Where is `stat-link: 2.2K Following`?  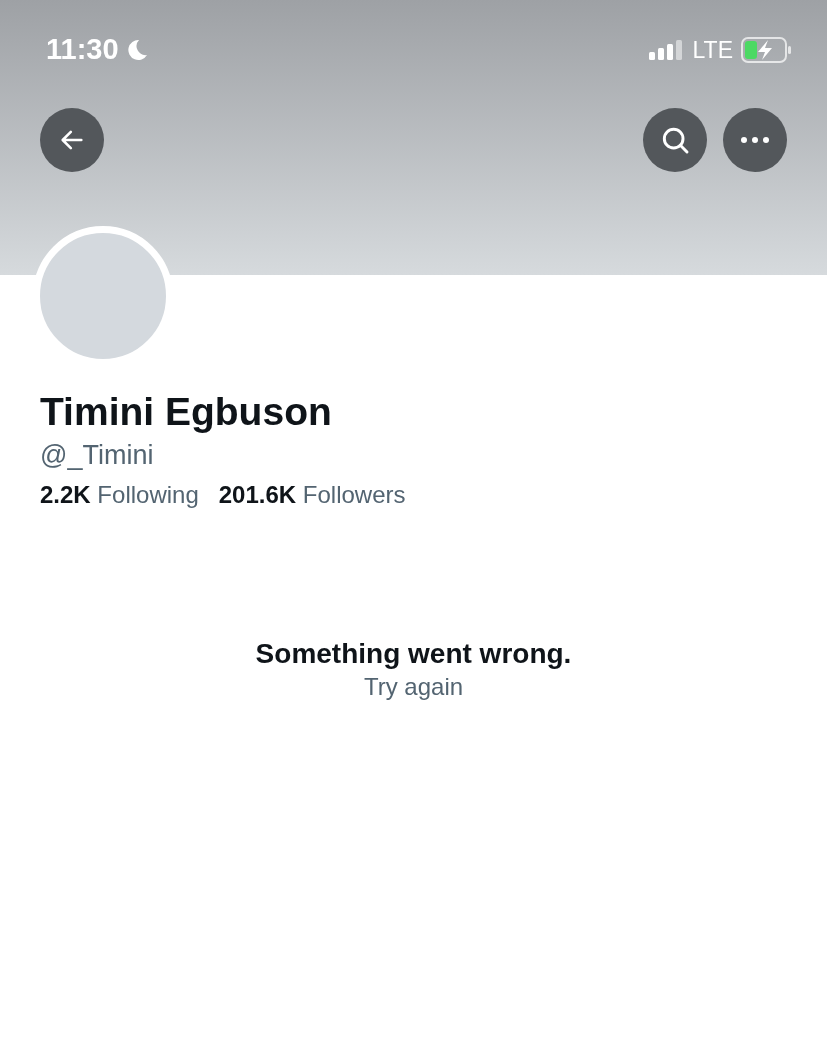 stat-link: 2.2K Following is located at coordinates (119, 495).